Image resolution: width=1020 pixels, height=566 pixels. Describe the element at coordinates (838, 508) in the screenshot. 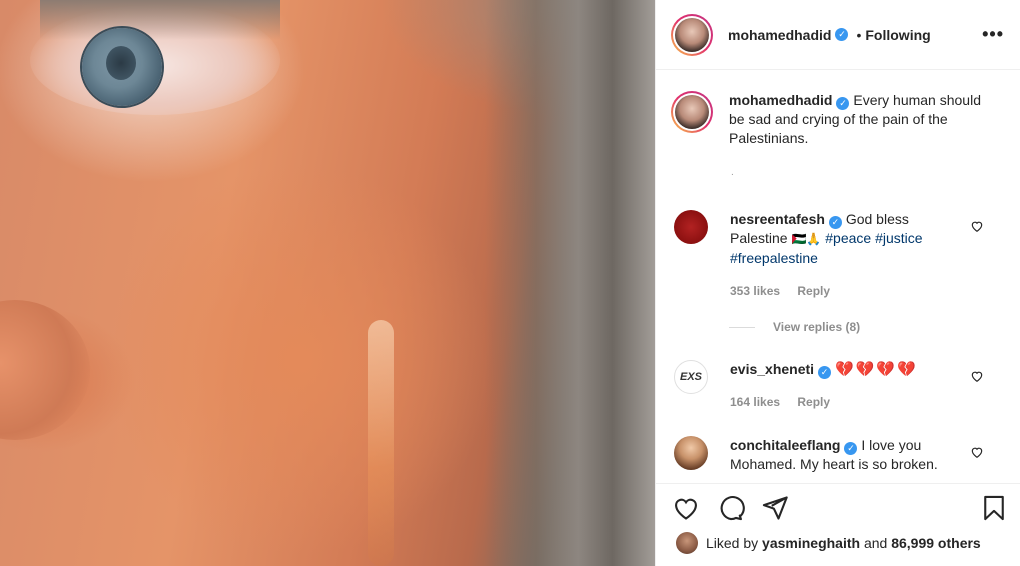

I see `post-actions` at that location.